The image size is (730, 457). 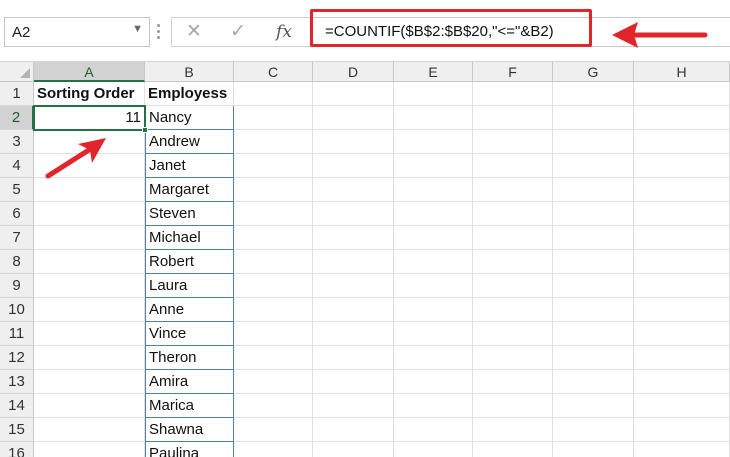 What do you see at coordinates (17, 238) in the screenshot?
I see `row-header-7: 7` at bounding box center [17, 238].